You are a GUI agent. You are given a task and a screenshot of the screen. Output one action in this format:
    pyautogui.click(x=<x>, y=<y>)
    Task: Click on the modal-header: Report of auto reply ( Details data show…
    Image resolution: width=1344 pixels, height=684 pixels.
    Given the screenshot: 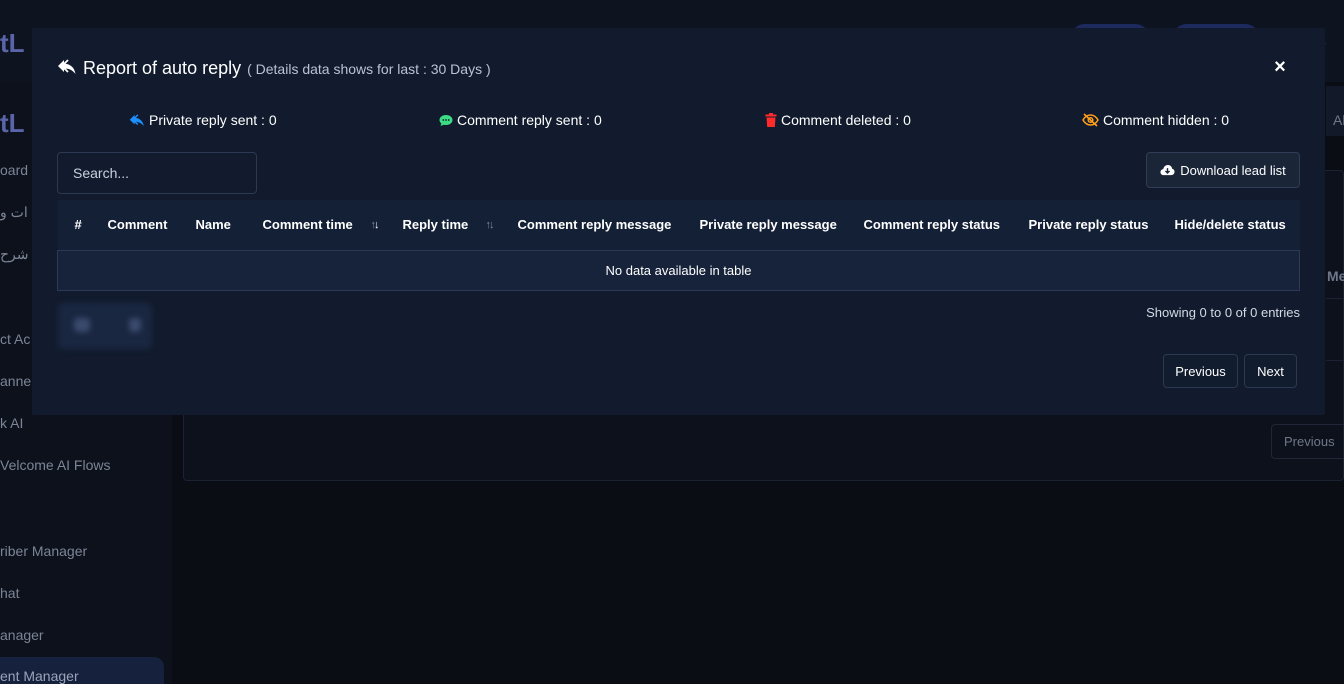 What is the action you would take?
    pyautogui.click(x=274, y=67)
    